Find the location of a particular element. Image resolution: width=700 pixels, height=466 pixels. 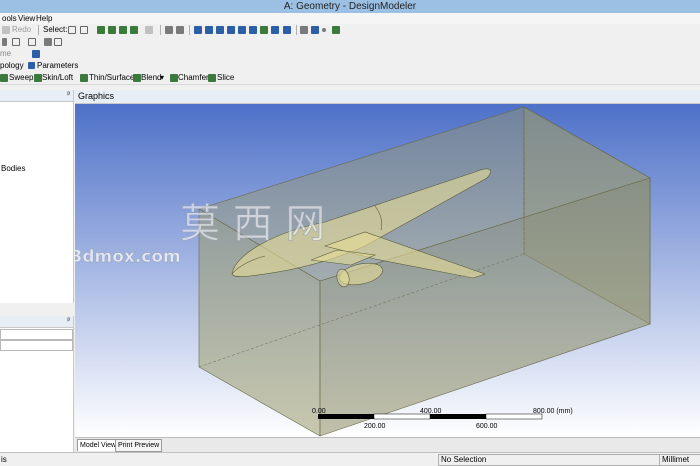

status-message: is is located at coordinates (4, 459).